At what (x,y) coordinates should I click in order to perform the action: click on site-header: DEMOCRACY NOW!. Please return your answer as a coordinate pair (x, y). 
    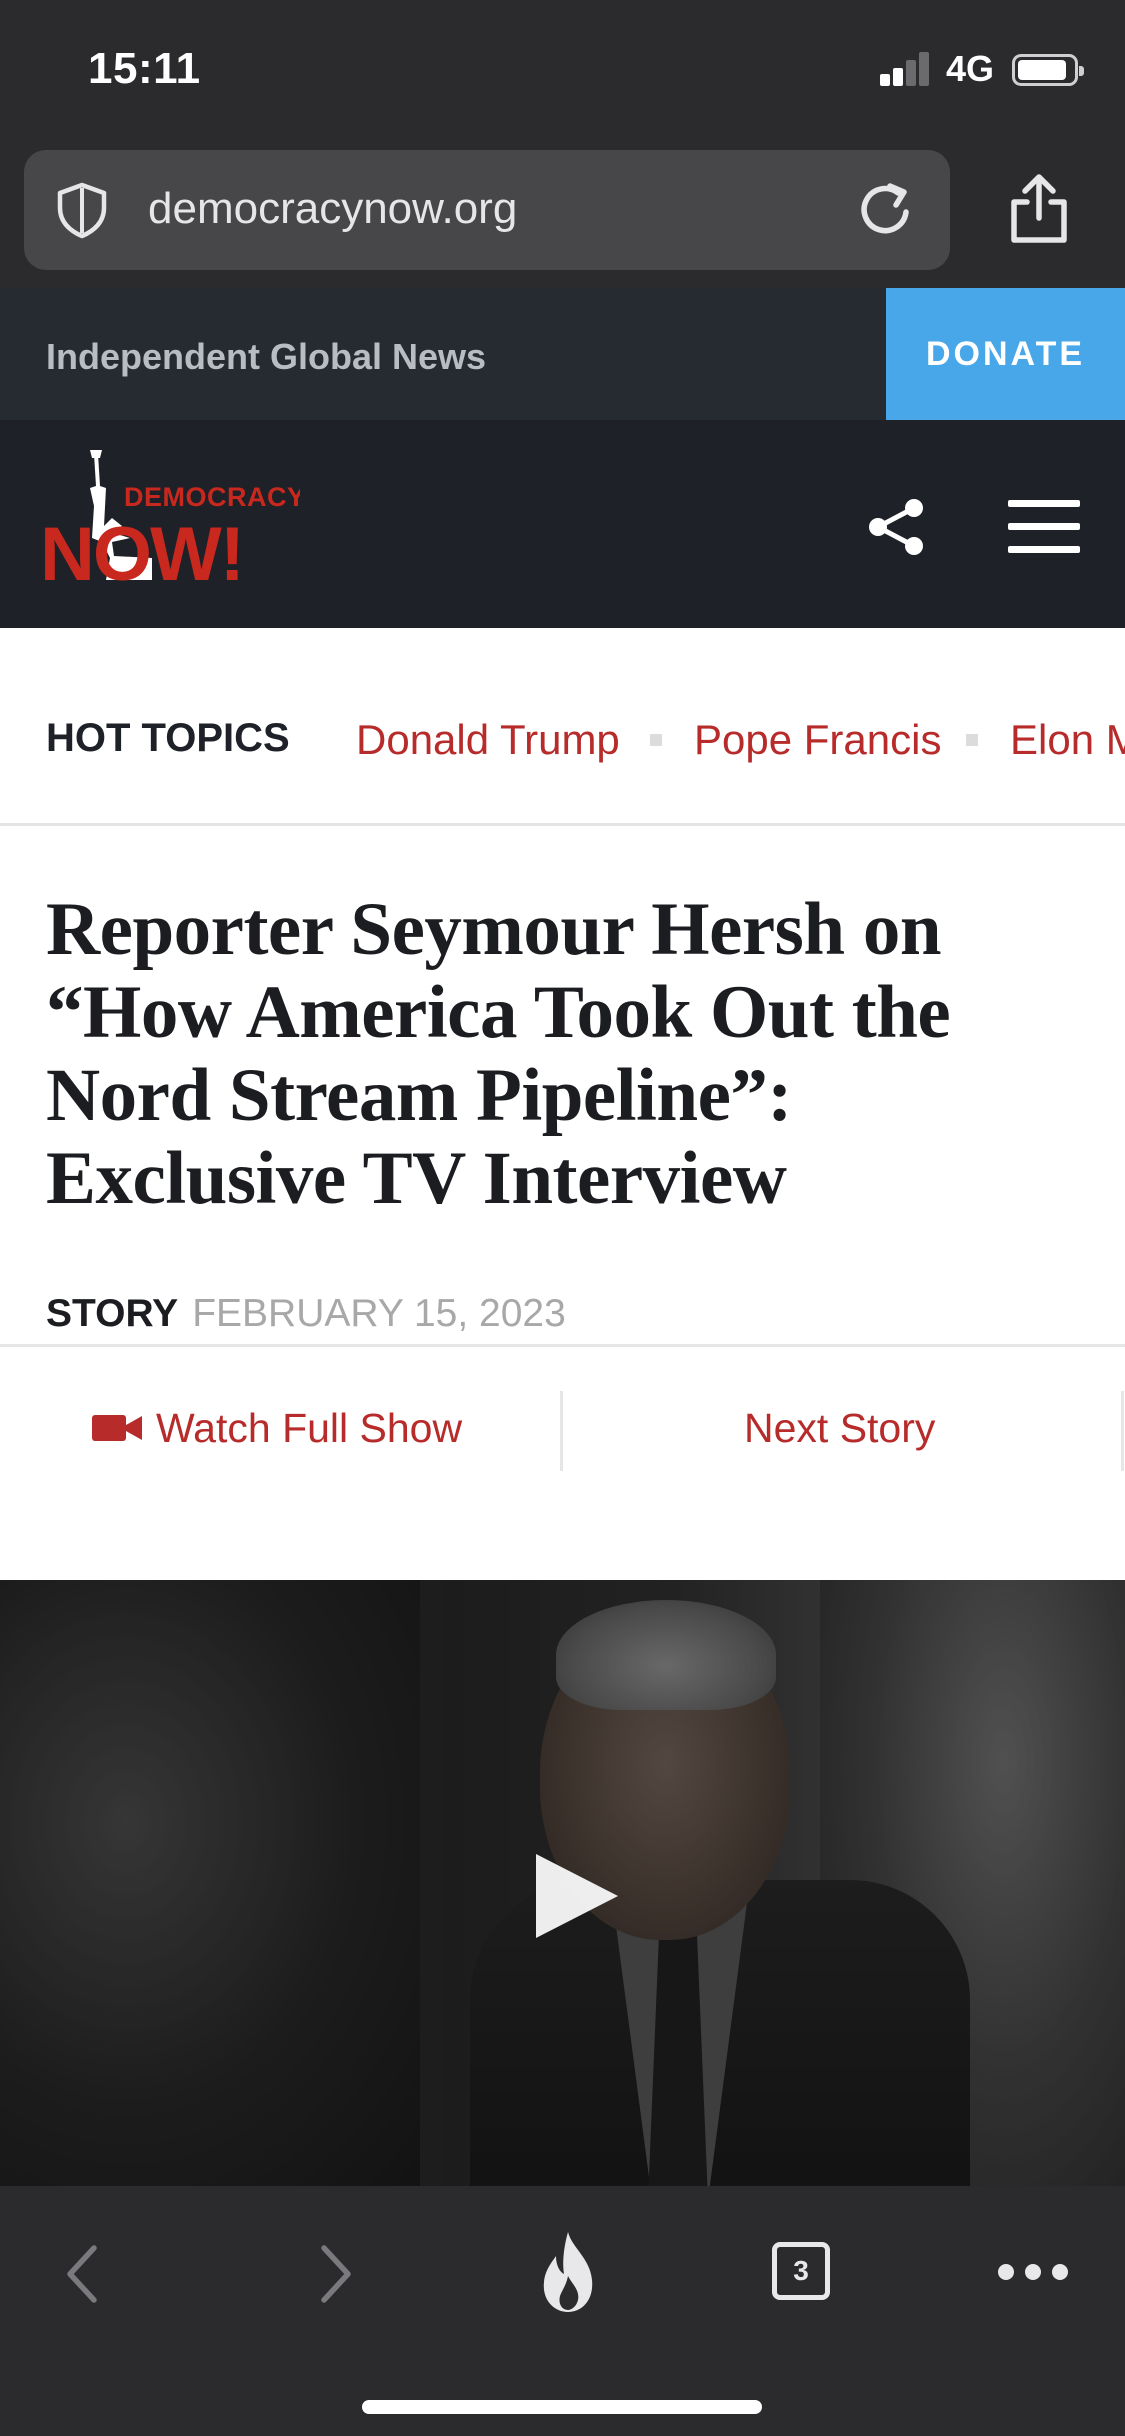
    Looking at the image, I should click on (562, 524).